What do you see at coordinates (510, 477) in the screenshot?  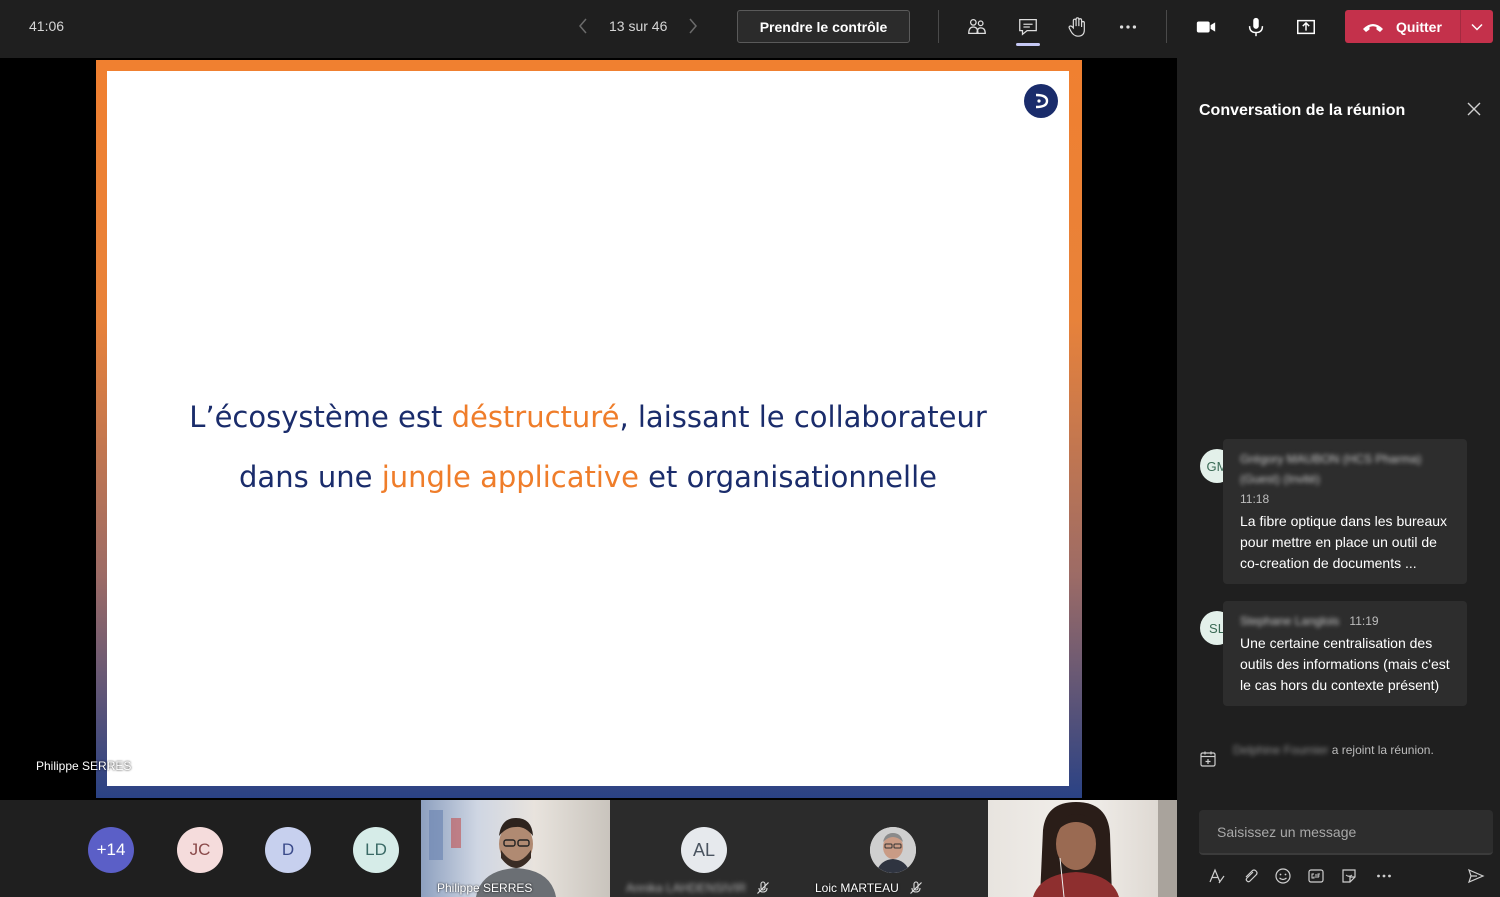 I see `slide-highlight: jungle applicative` at bounding box center [510, 477].